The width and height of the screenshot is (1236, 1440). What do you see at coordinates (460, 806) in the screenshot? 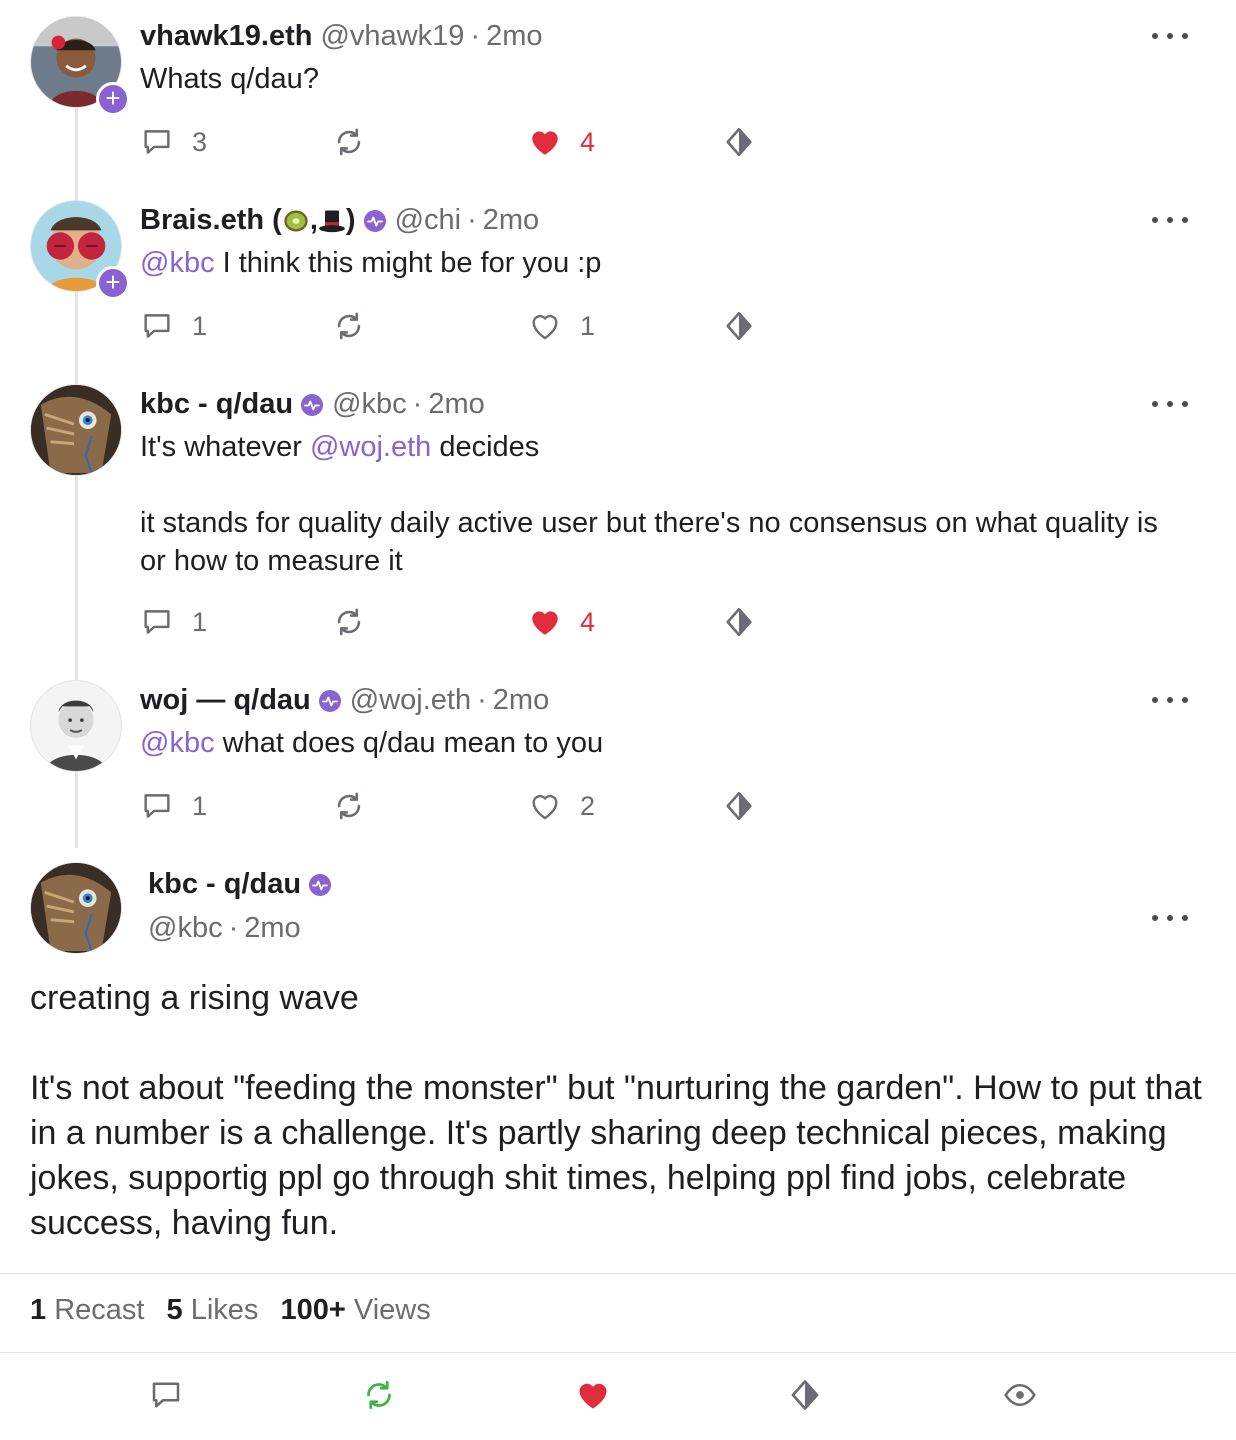
I see `action-bar: 1 2` at bounding box center [460, 806].